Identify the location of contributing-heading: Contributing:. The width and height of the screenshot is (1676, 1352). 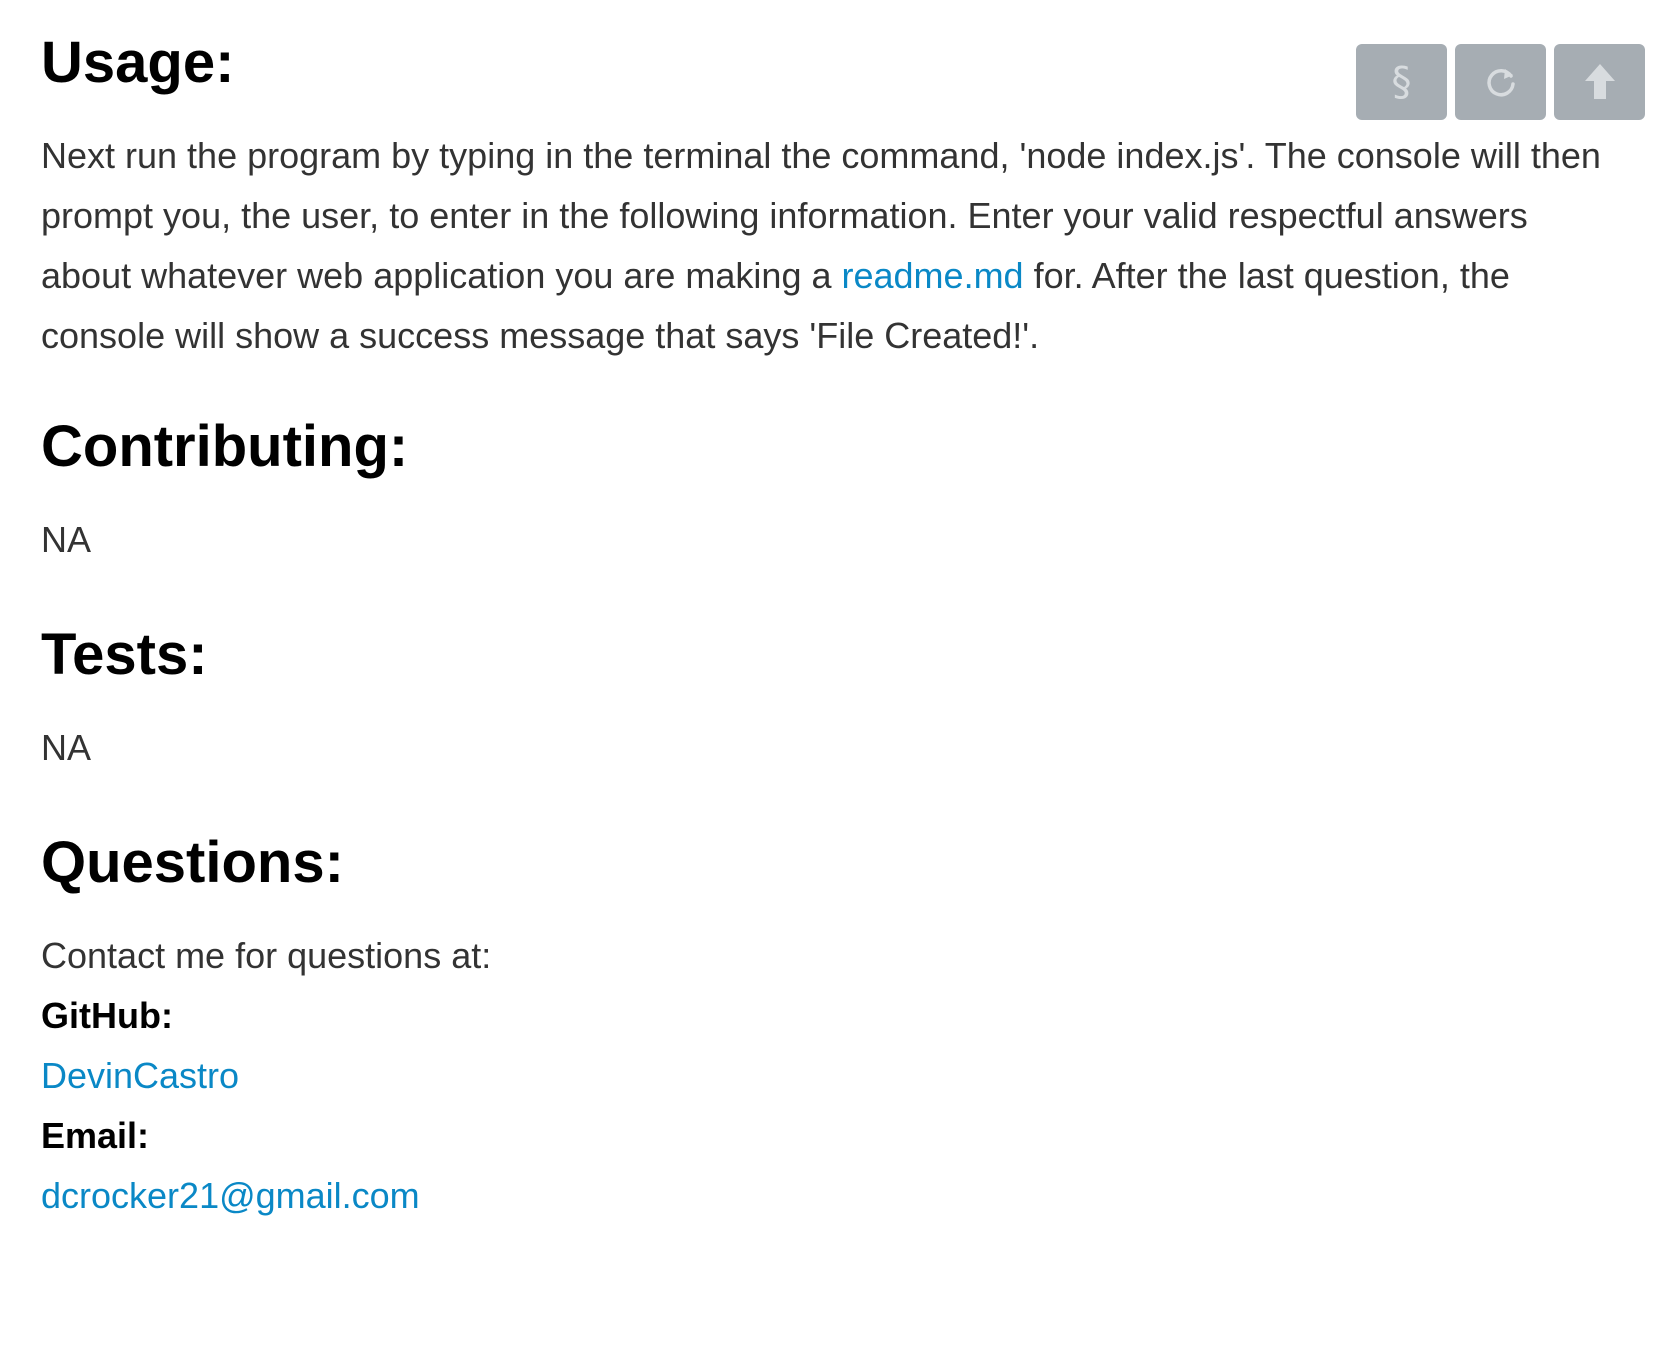
(225, 446).